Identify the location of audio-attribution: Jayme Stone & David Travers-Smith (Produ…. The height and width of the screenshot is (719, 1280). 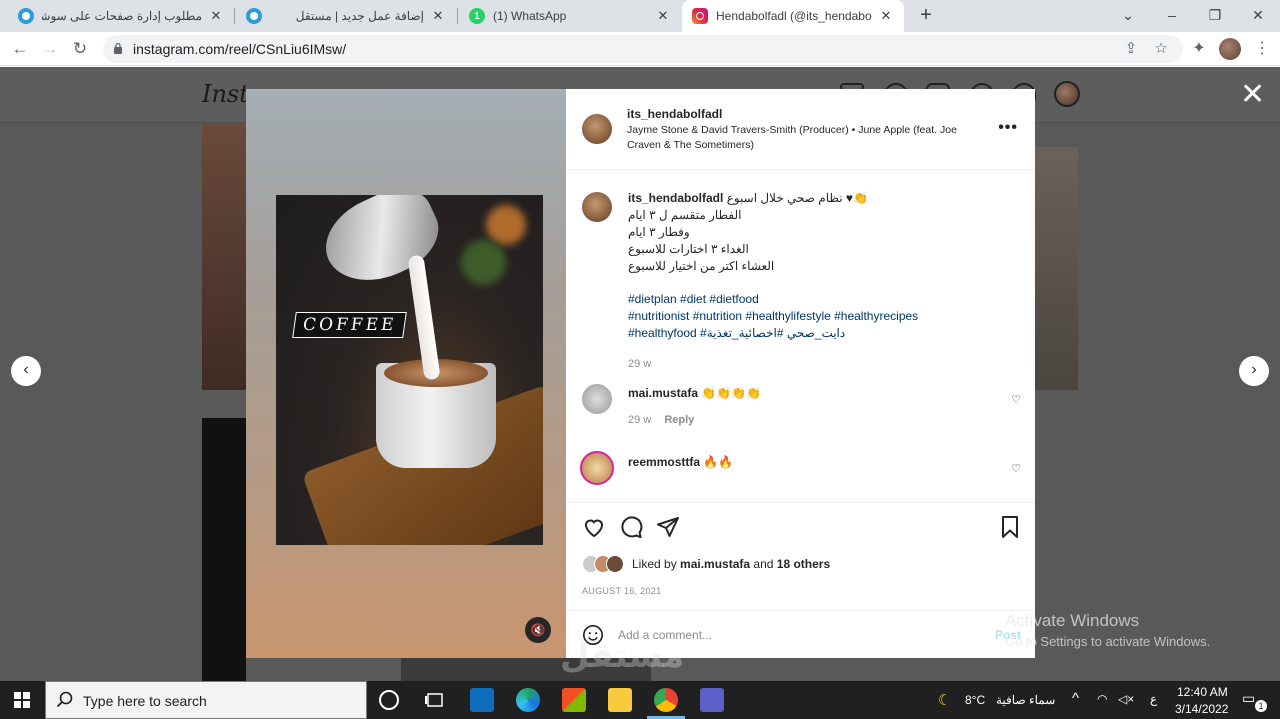
(807, 138).